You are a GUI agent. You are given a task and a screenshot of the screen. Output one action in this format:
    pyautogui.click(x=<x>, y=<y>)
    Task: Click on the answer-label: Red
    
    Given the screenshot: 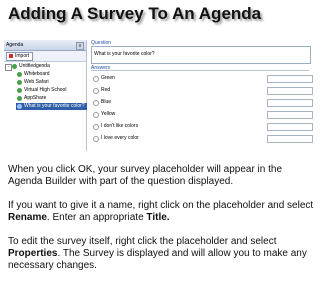 What is the action you would take?
    pyautogui.click(x=106, y=90)
    